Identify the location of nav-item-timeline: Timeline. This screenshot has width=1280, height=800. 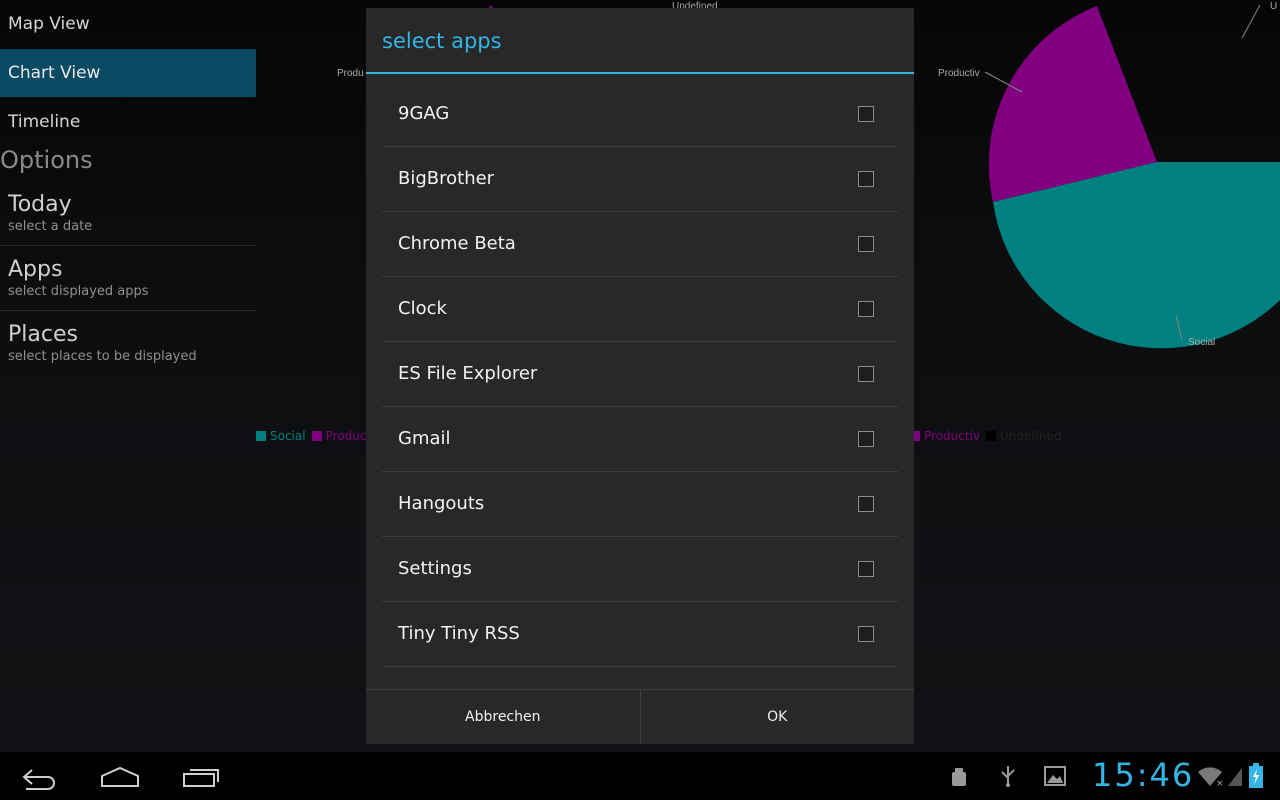
(128, 122).